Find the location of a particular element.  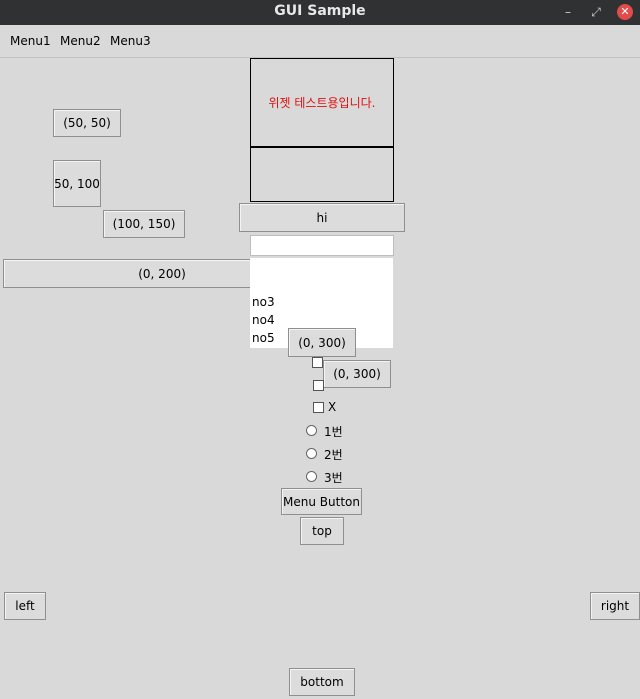

minimize-icon: – is located at coordinates (568, 12).